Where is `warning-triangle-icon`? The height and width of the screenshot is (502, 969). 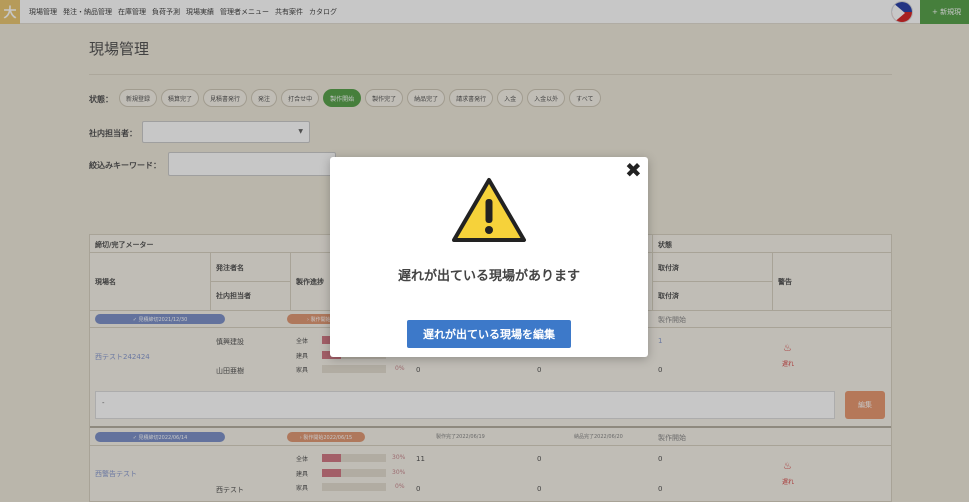
warning-triangle-icon is located at coordinates (489, 210).